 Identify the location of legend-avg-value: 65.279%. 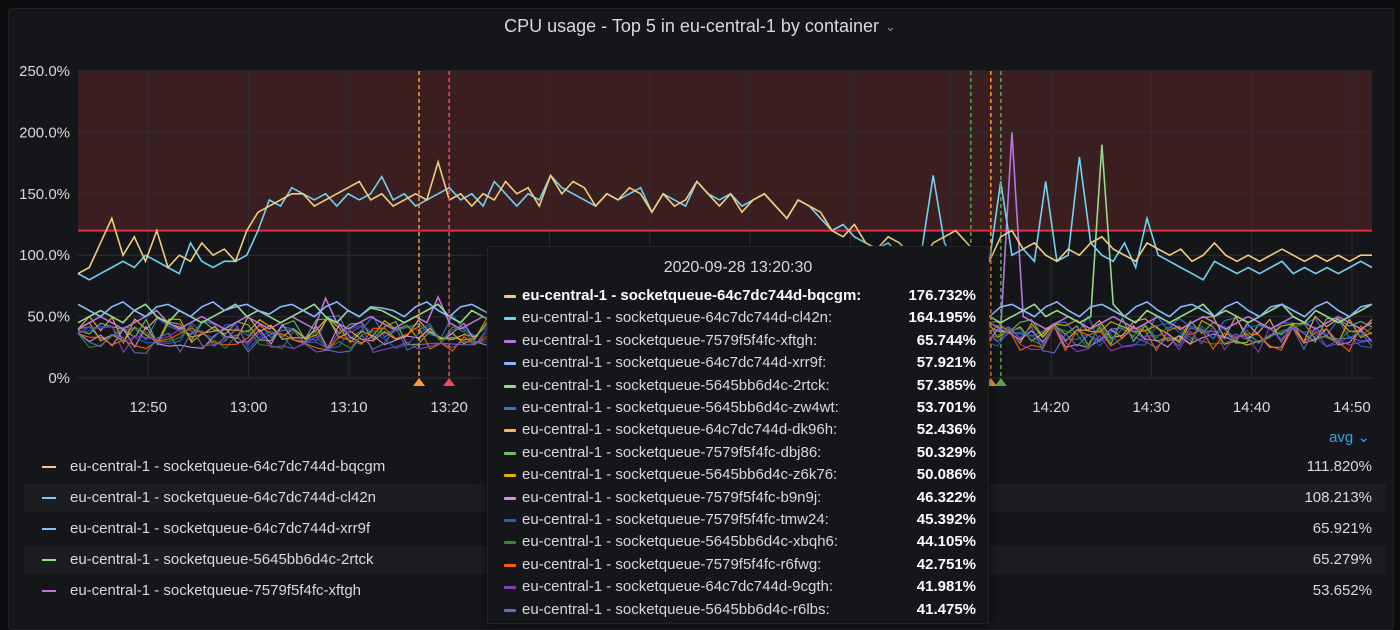
(1342, 559).